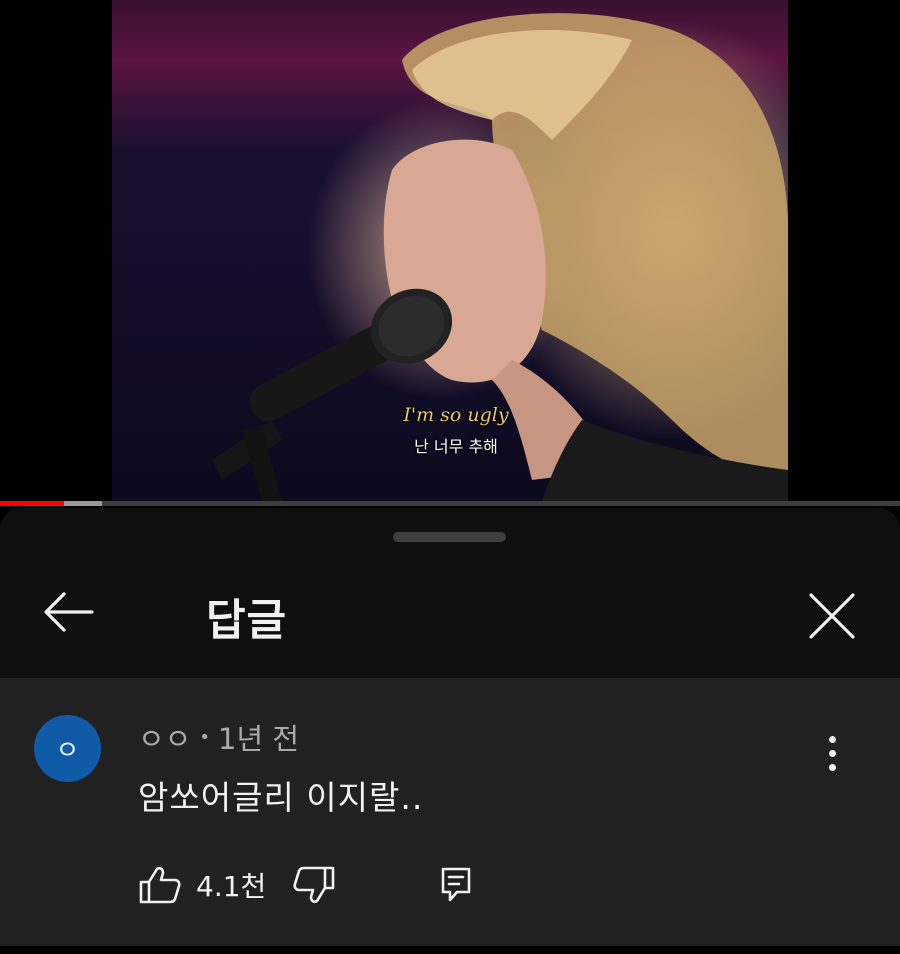 The image size is (900, 954). I want to click on drag-handle, so click(449, 537).